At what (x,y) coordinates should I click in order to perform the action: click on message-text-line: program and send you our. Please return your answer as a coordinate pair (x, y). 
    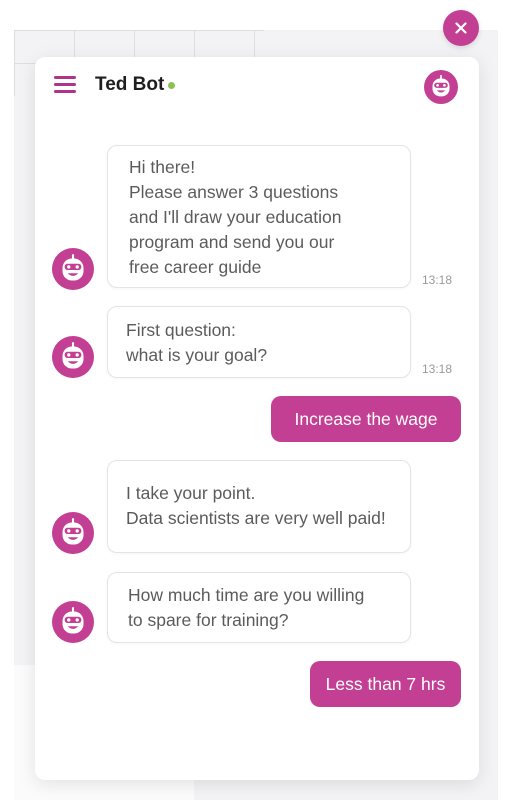
    Looking at the image, I should click on (232, 242).